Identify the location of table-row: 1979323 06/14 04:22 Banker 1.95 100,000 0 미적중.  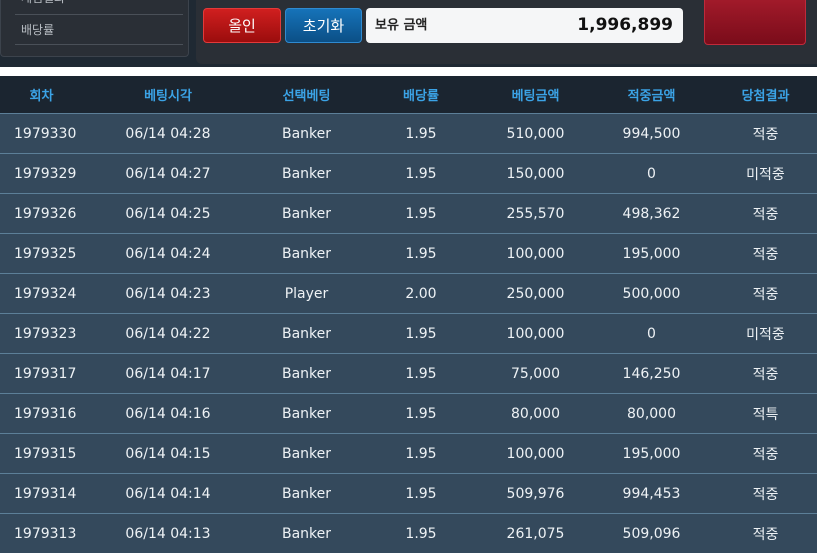
(408, 333).